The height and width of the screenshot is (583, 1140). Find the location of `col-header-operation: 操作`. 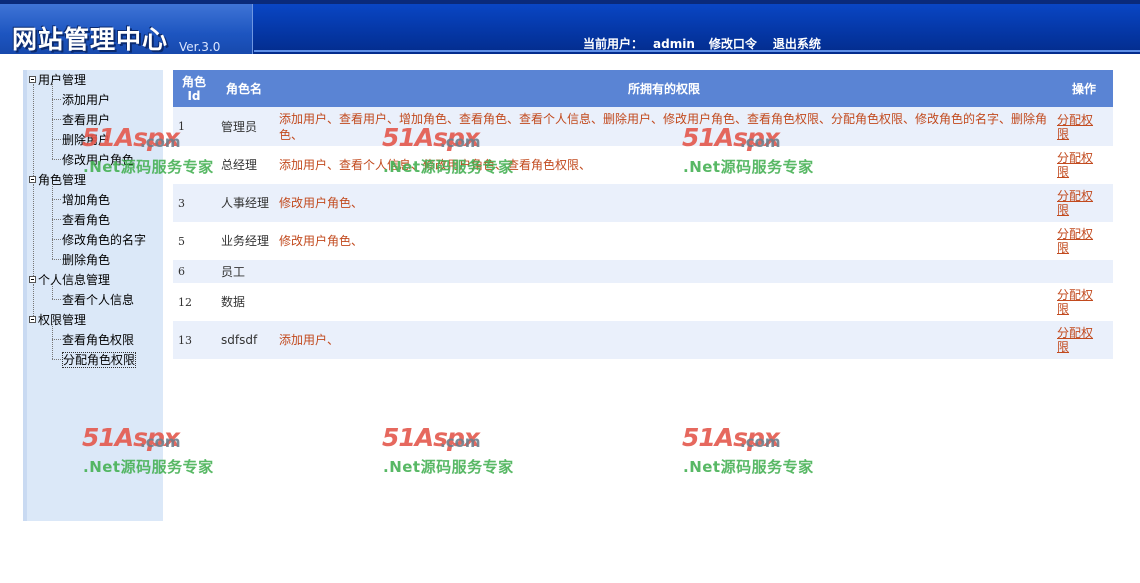

col-header-operation: 操作 is located at coordinates (1084, 88).